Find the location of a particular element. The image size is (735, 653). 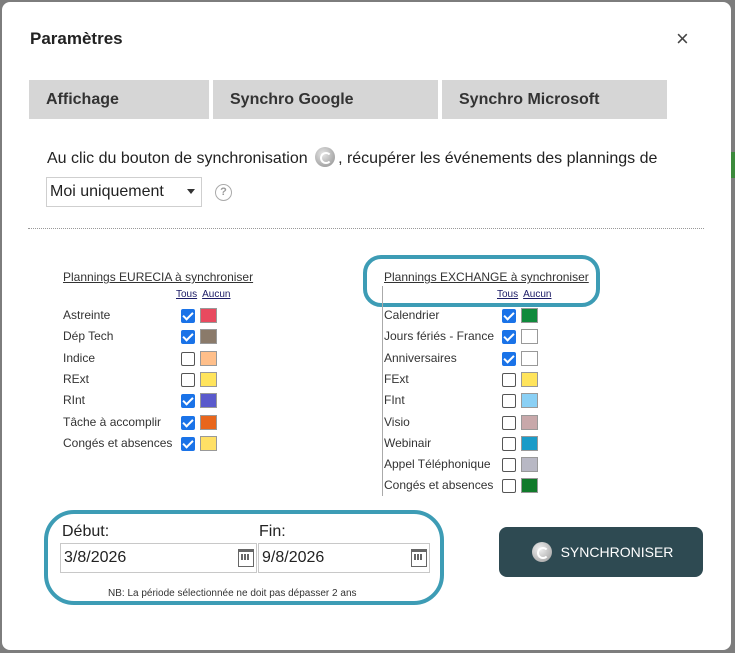

section-divider is located at coordinates (366, 228).